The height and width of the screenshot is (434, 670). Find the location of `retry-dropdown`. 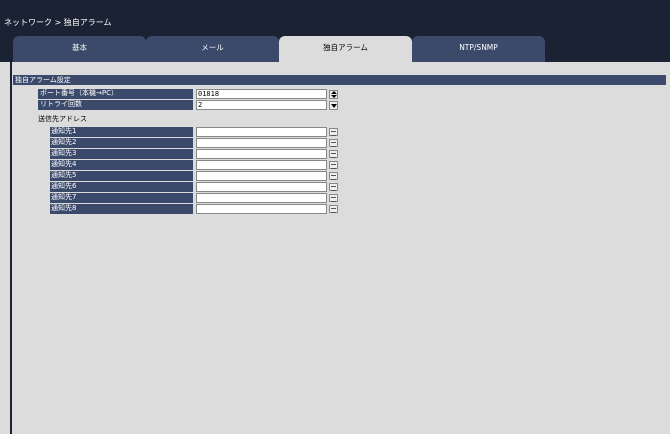

retry-dropdown is located at coordinates (333, 105).